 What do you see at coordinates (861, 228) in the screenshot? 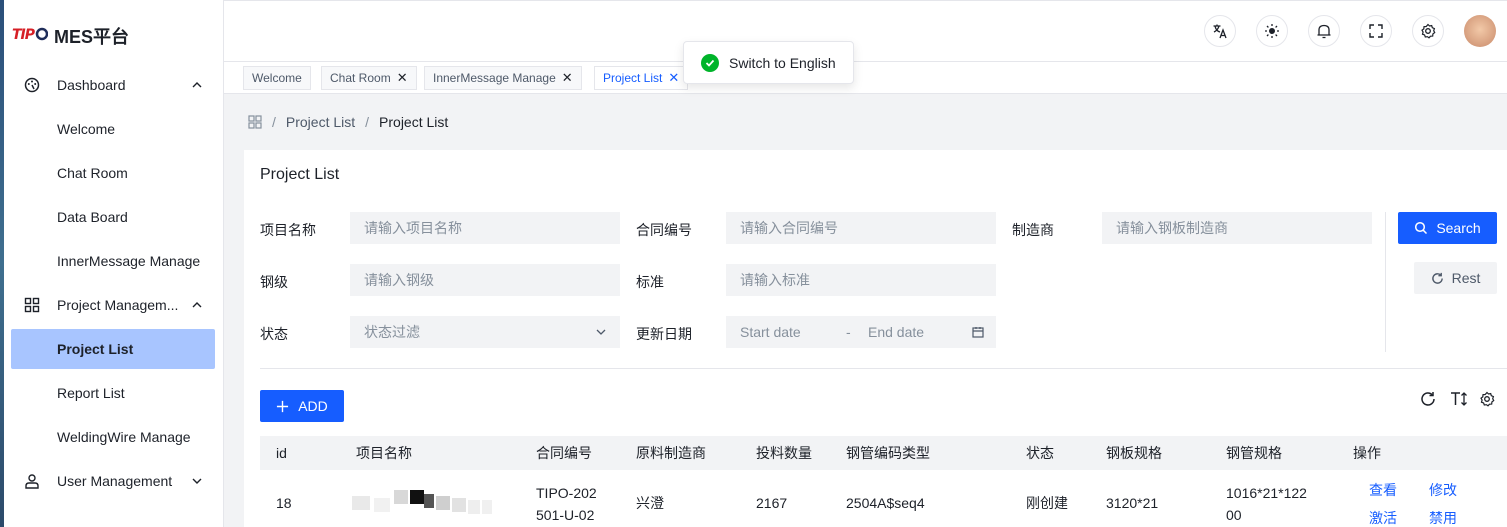
I see `contract-no-input: 请输入合同编号` at bounding box center [861, 228].